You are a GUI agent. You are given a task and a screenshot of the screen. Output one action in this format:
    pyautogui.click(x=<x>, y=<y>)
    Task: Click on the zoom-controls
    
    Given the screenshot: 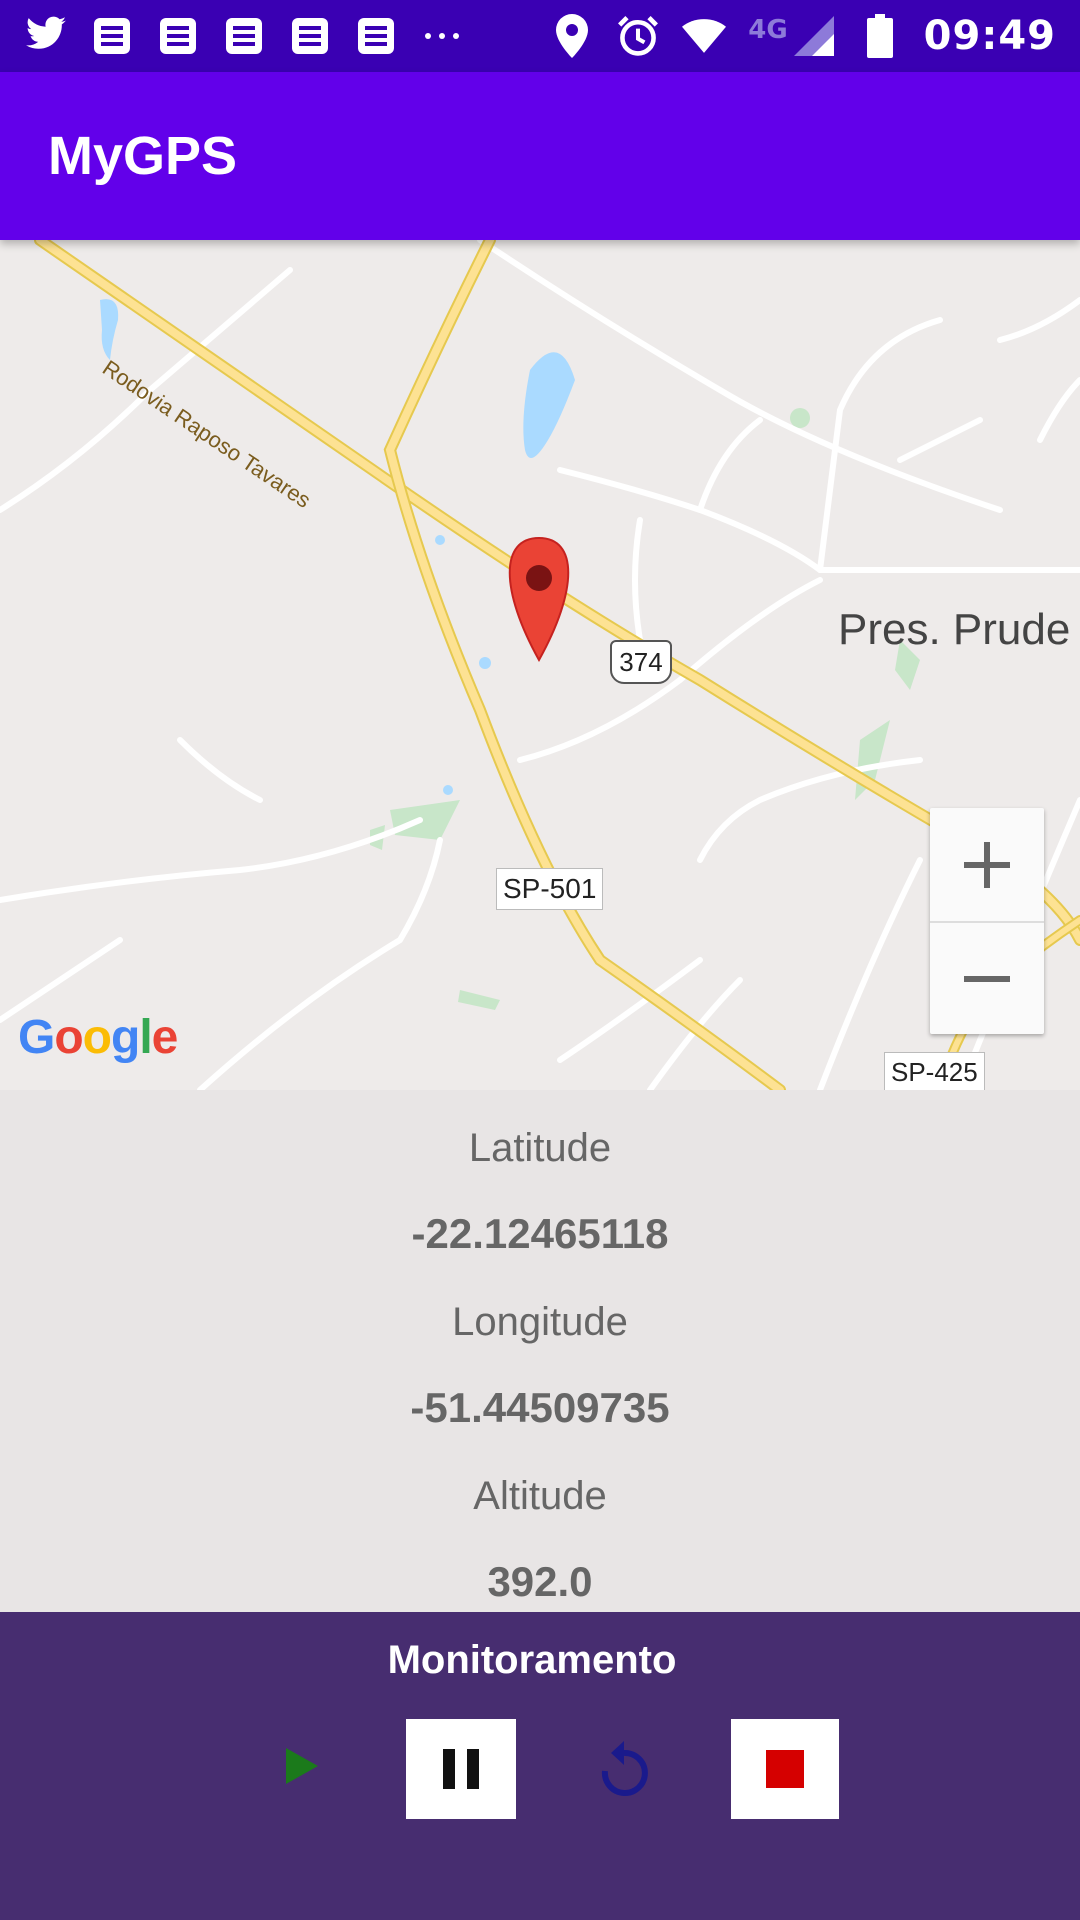 What is the action you would take?
    pyautogui.click(x=987, y=921)
    